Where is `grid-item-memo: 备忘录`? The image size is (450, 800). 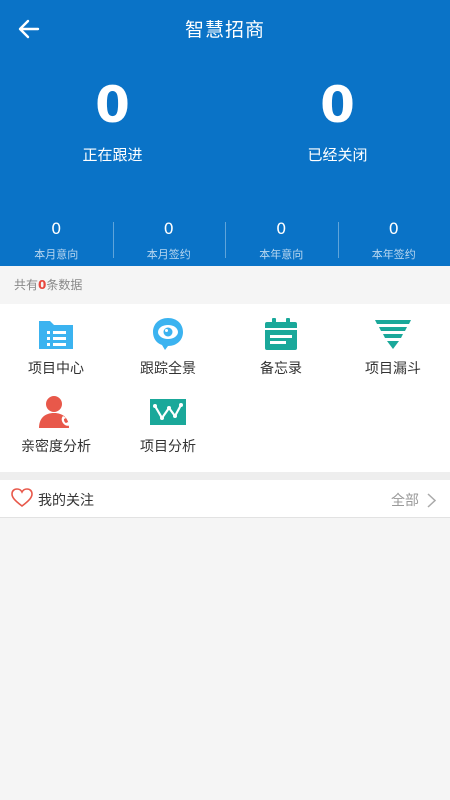 grid-item-memo: 备忘录 is located at coordinates (281, 345).